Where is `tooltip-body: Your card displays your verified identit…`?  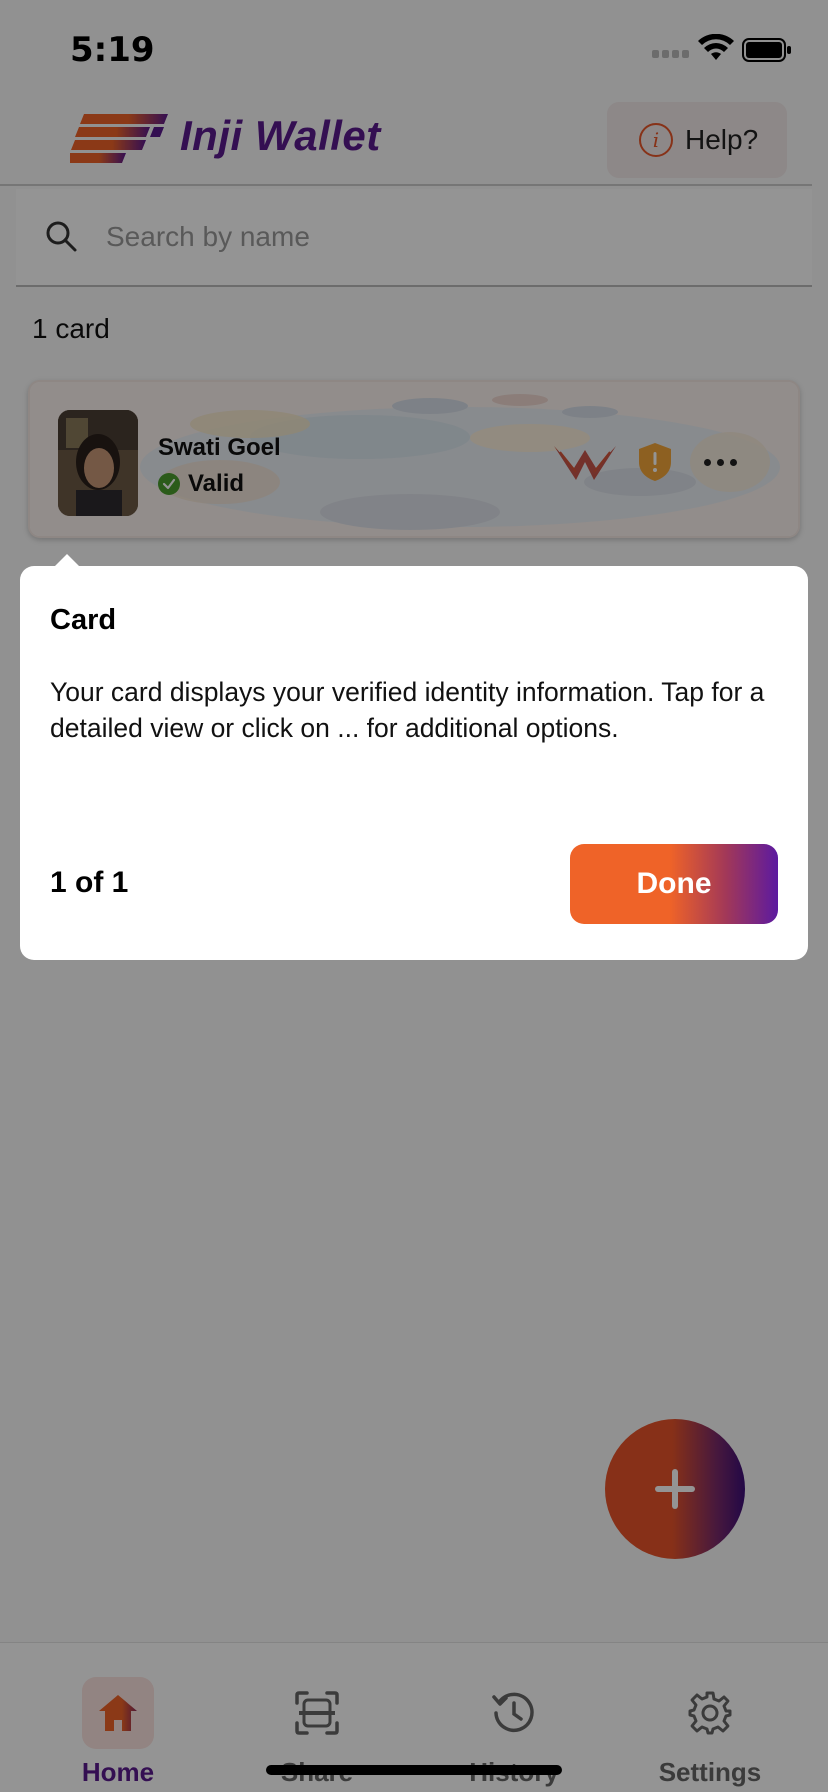 tooltip-body: Your card displays your verified identit… is located at coordinates (407, 710).